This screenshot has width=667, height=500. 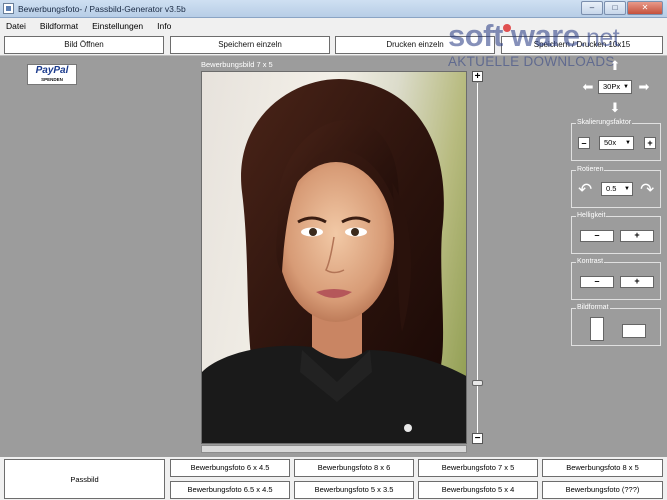 I want to click on format-8x6-button: Bewerbungsfoto 8 x 6, so click(x=354, y=468).